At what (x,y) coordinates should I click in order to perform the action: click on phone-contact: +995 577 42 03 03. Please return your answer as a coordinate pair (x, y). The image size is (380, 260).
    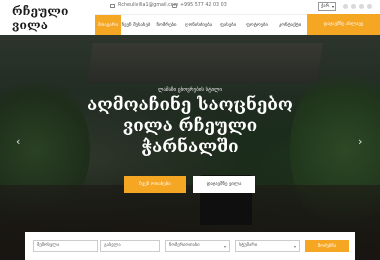
    Looking at the image, I should click on (199, 5).